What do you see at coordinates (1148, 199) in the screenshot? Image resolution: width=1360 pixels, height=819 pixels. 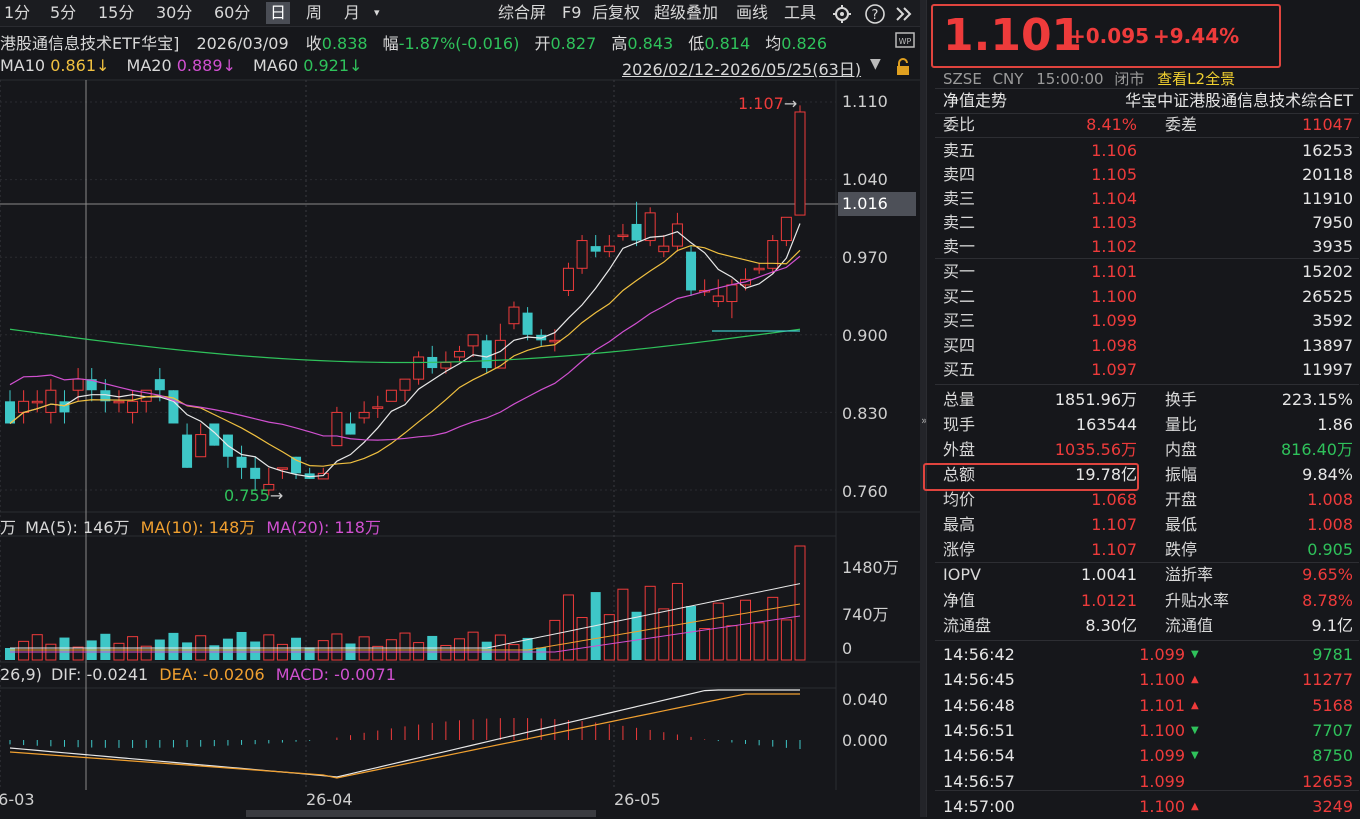 I see `ask-level-row: 卖三 1.104 11910` at bounding box center [1148, 199].